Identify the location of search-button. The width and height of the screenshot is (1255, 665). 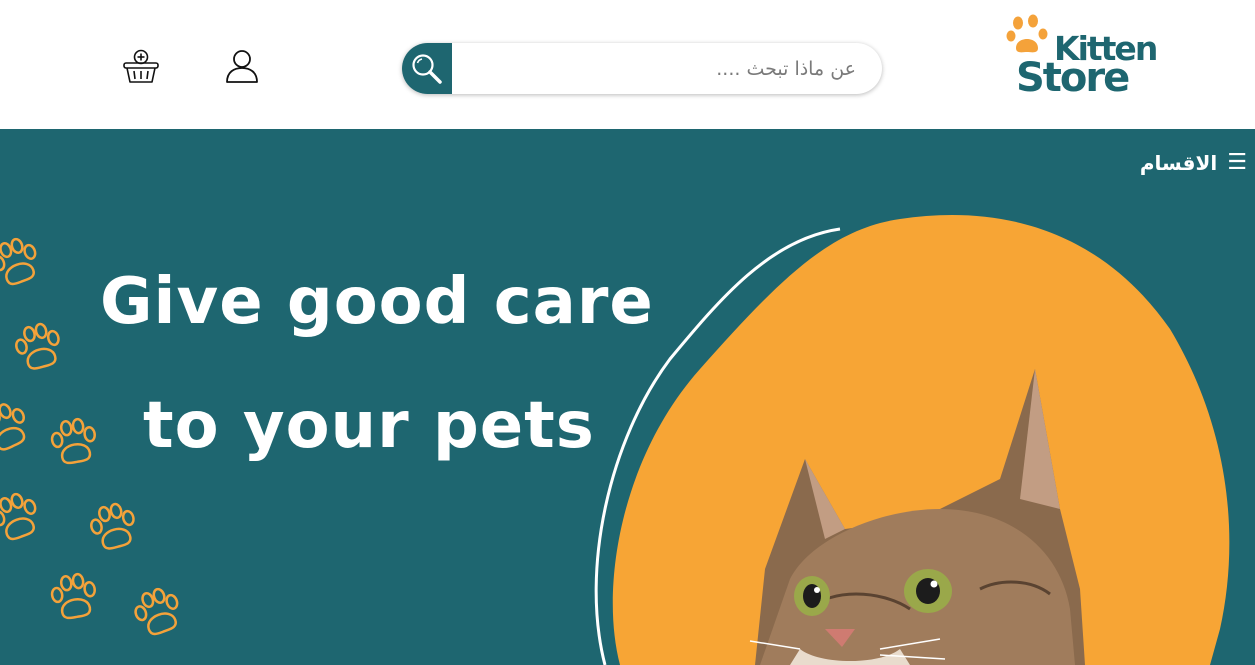
(427, 68).